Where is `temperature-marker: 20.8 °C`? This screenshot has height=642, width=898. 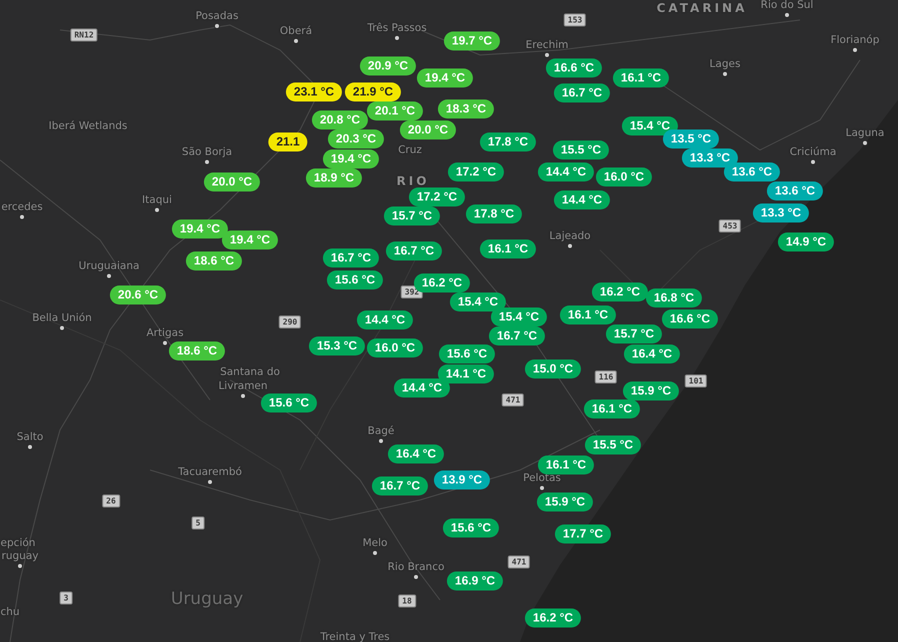 temperature-marker: 20.8 °C is located at coordinates (340, 120).